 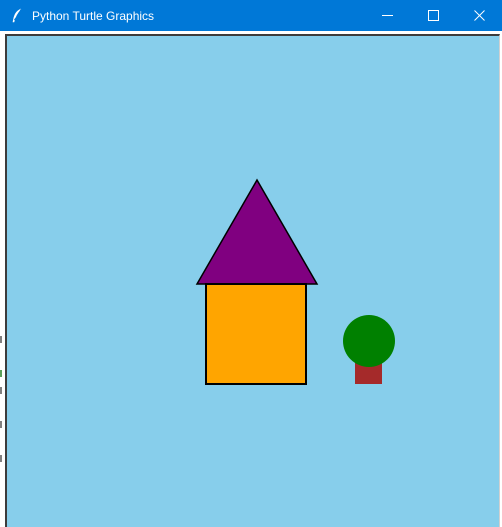 I want to click on minimize-icon, so click(x=387, y=15).